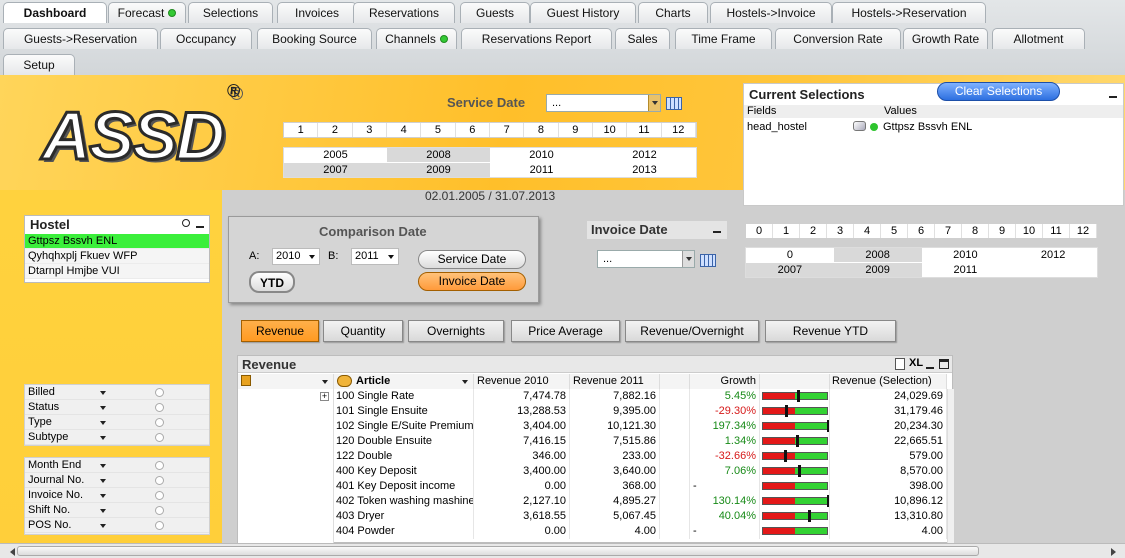 The image size is (1125, 558). I want to click on year-cell: 2010, so click(541, 155).